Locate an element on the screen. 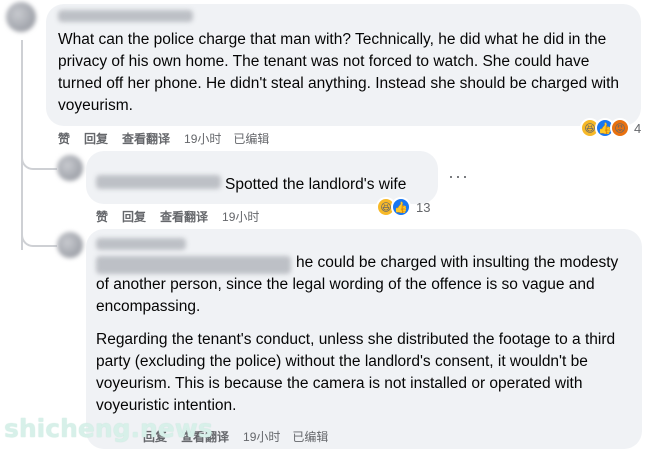 Image resolution: width=663 pixels, height=449 pixels. comment-actions: 赞 回复 查看翻译 19小时 已编辑 is located at coordinates (169, 138).